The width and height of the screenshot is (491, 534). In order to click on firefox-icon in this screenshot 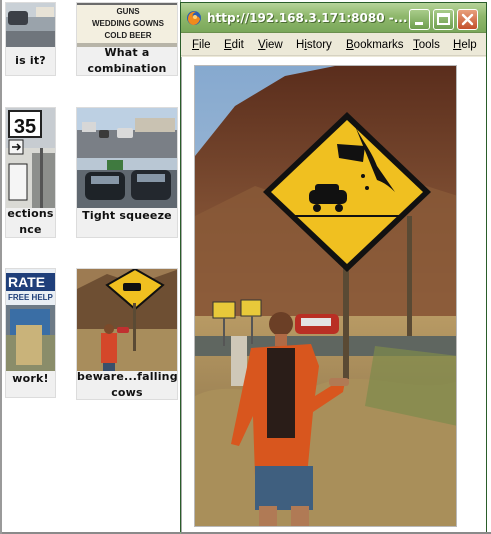, I will do `click(194, 18)`.